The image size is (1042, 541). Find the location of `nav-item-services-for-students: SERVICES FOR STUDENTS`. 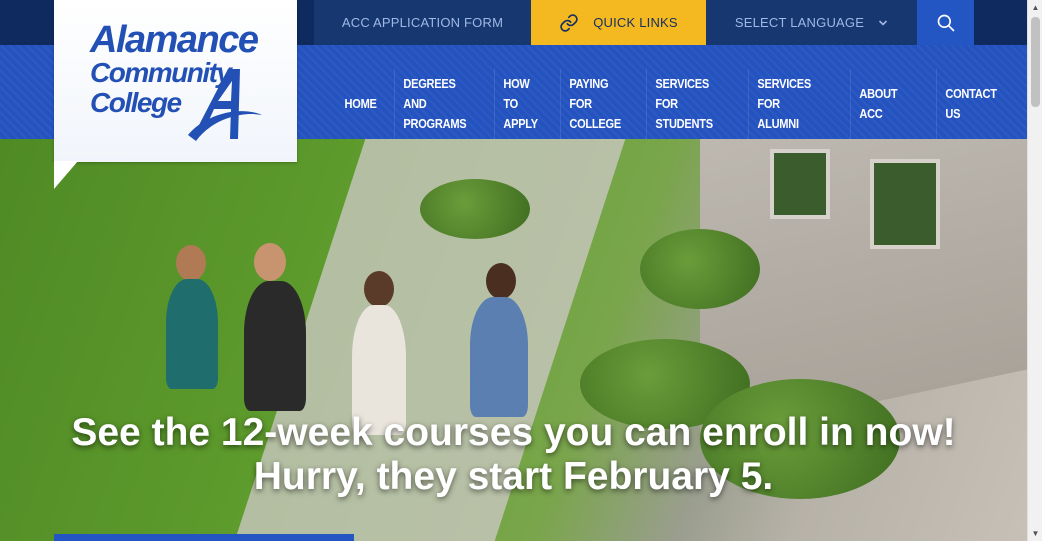

nav-item-services-for-students: SERVICES FOR STUDENTS is located at coordinates (689, 104).